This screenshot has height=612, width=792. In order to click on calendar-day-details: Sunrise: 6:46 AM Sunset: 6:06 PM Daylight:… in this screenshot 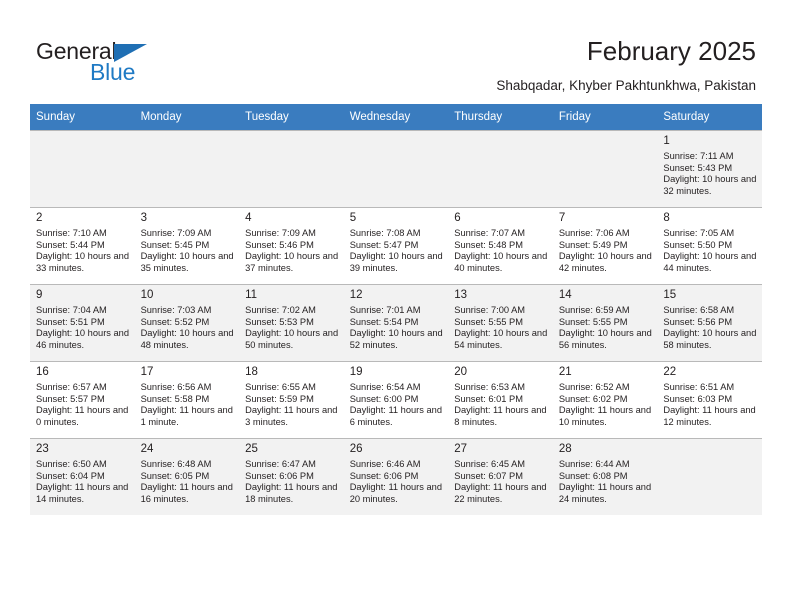, I will do `click(397, 482)`.